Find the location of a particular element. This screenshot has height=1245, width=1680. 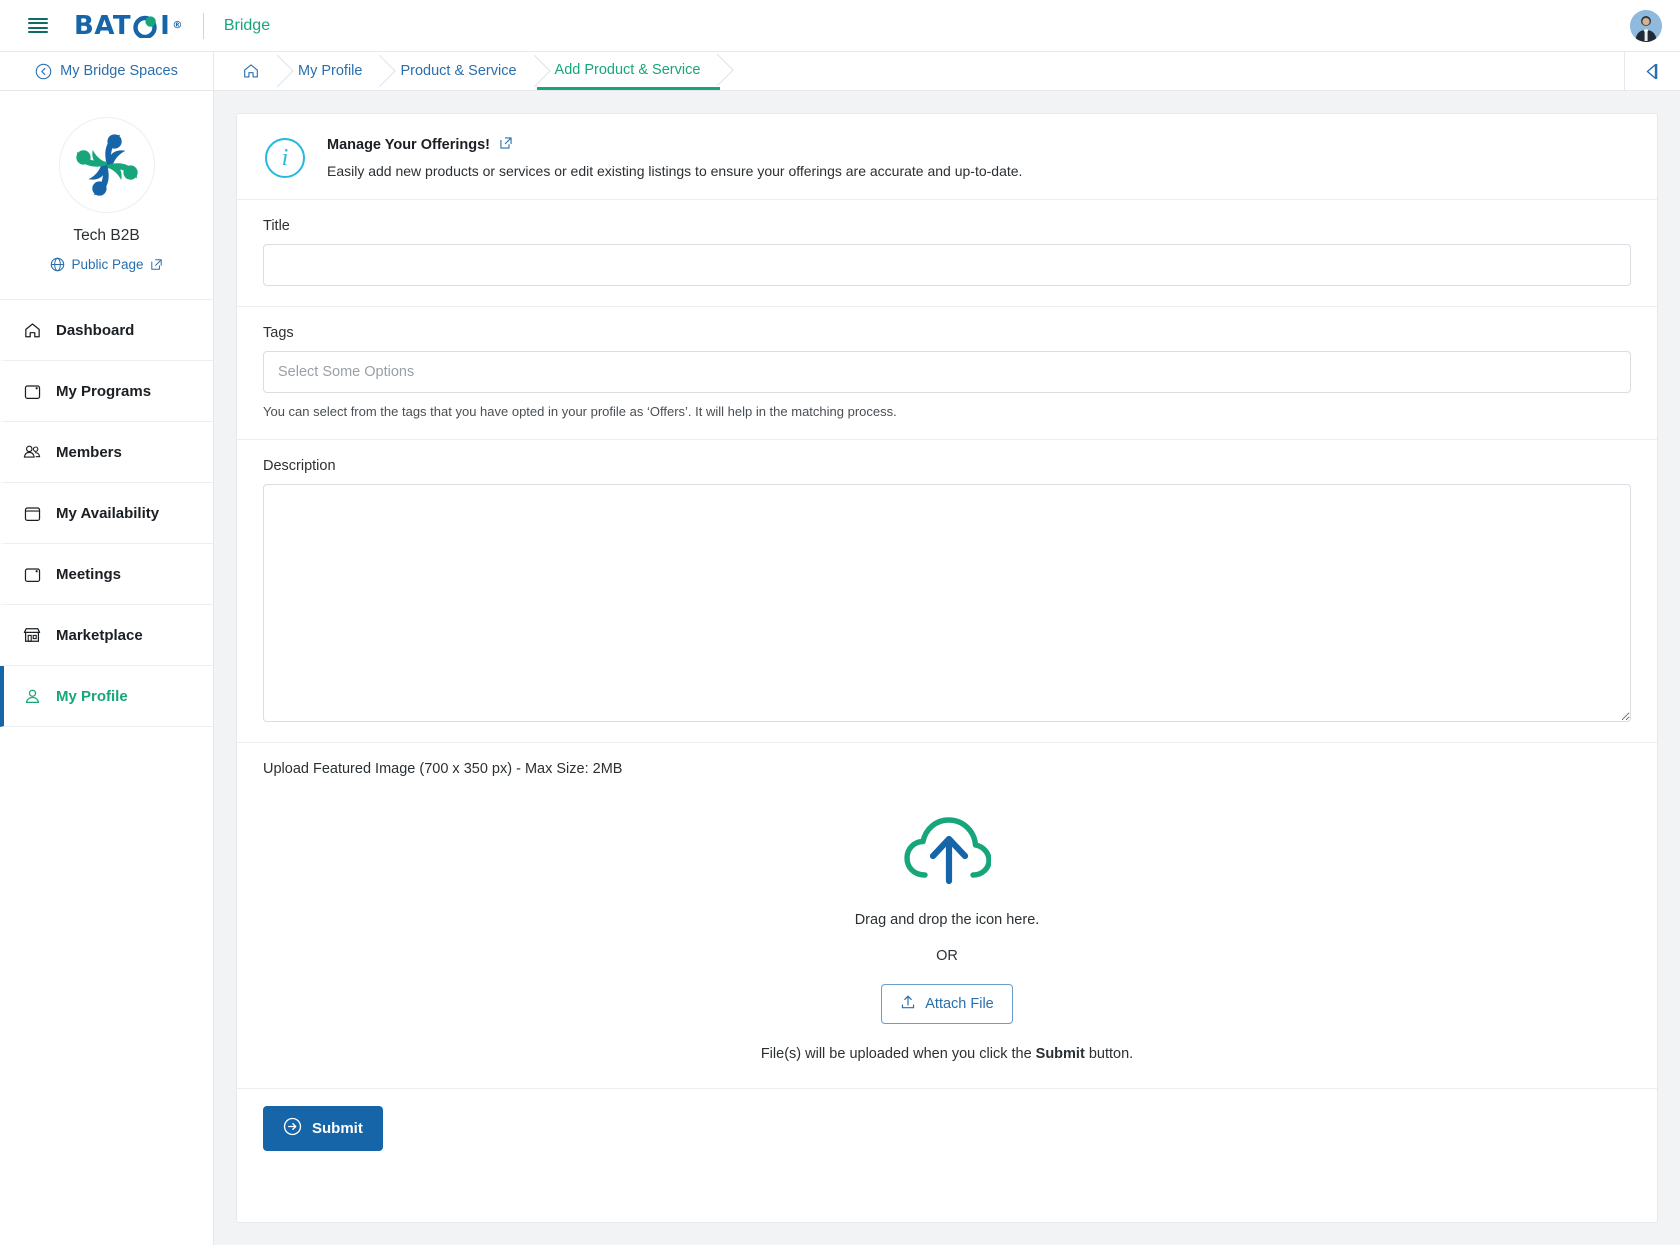

space-card: Tech B2B Public Page is located at coordinates (106, 195).